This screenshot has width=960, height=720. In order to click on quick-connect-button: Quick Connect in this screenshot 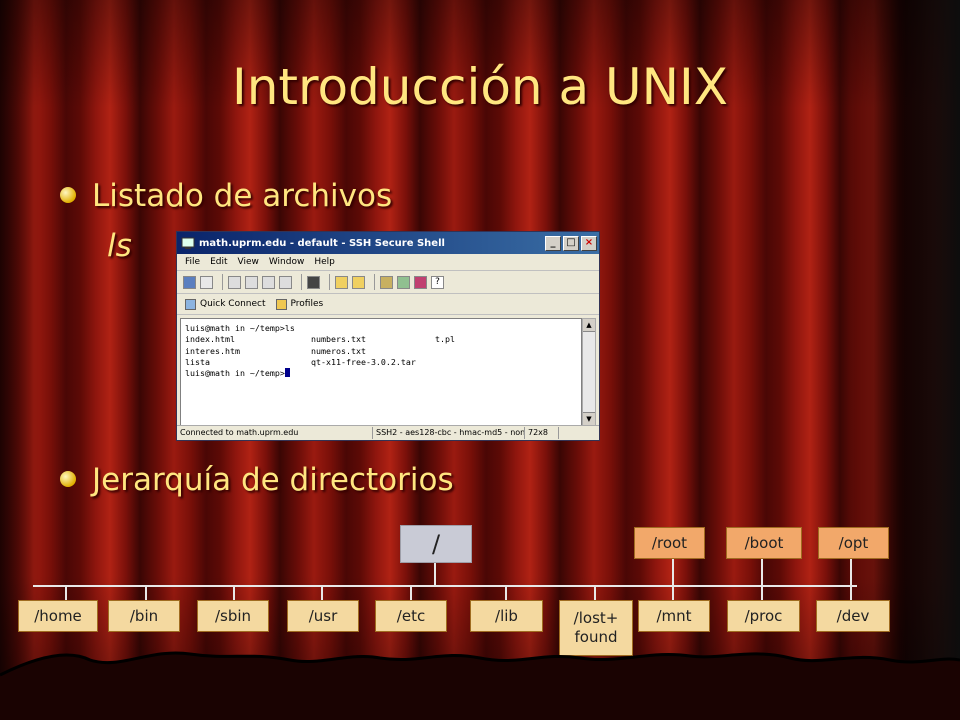, I will do `click(225, 304)`.